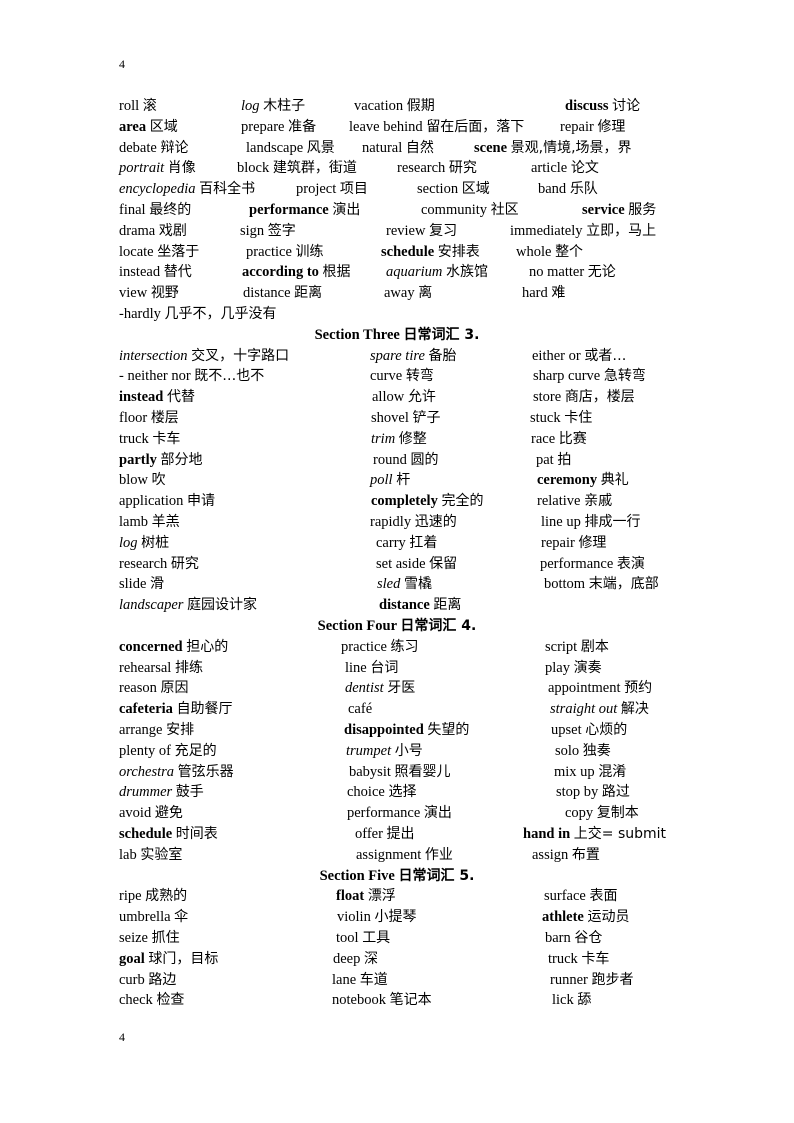  What do you see at coordinates (165, 522) in the screenshot?
I see `chinese-meaning: 羊羔` at bounding box center [165, 522].